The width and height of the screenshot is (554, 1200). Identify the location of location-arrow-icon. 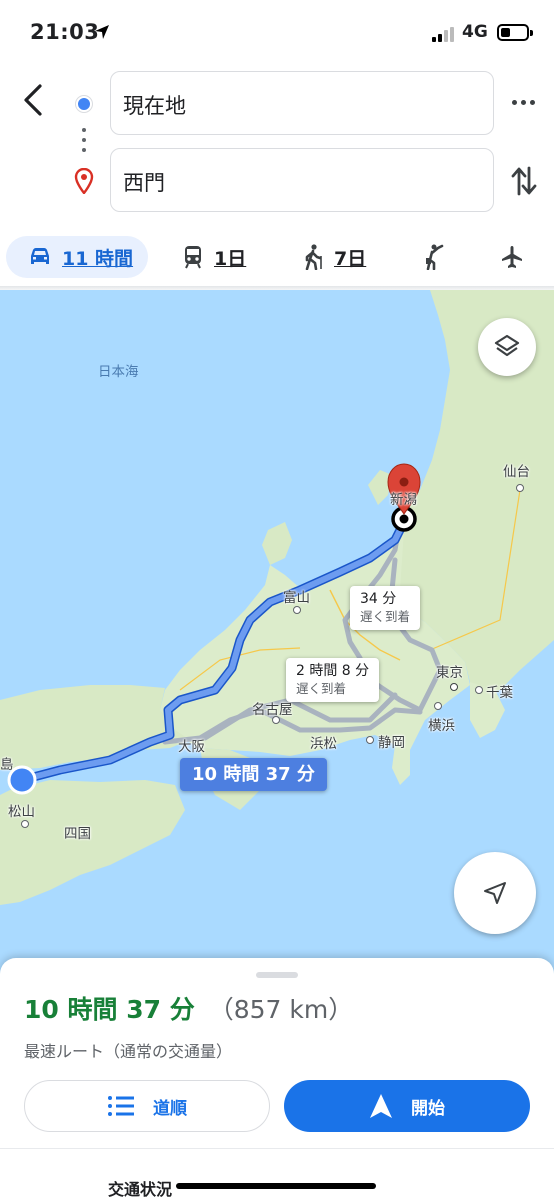
(102, 32).